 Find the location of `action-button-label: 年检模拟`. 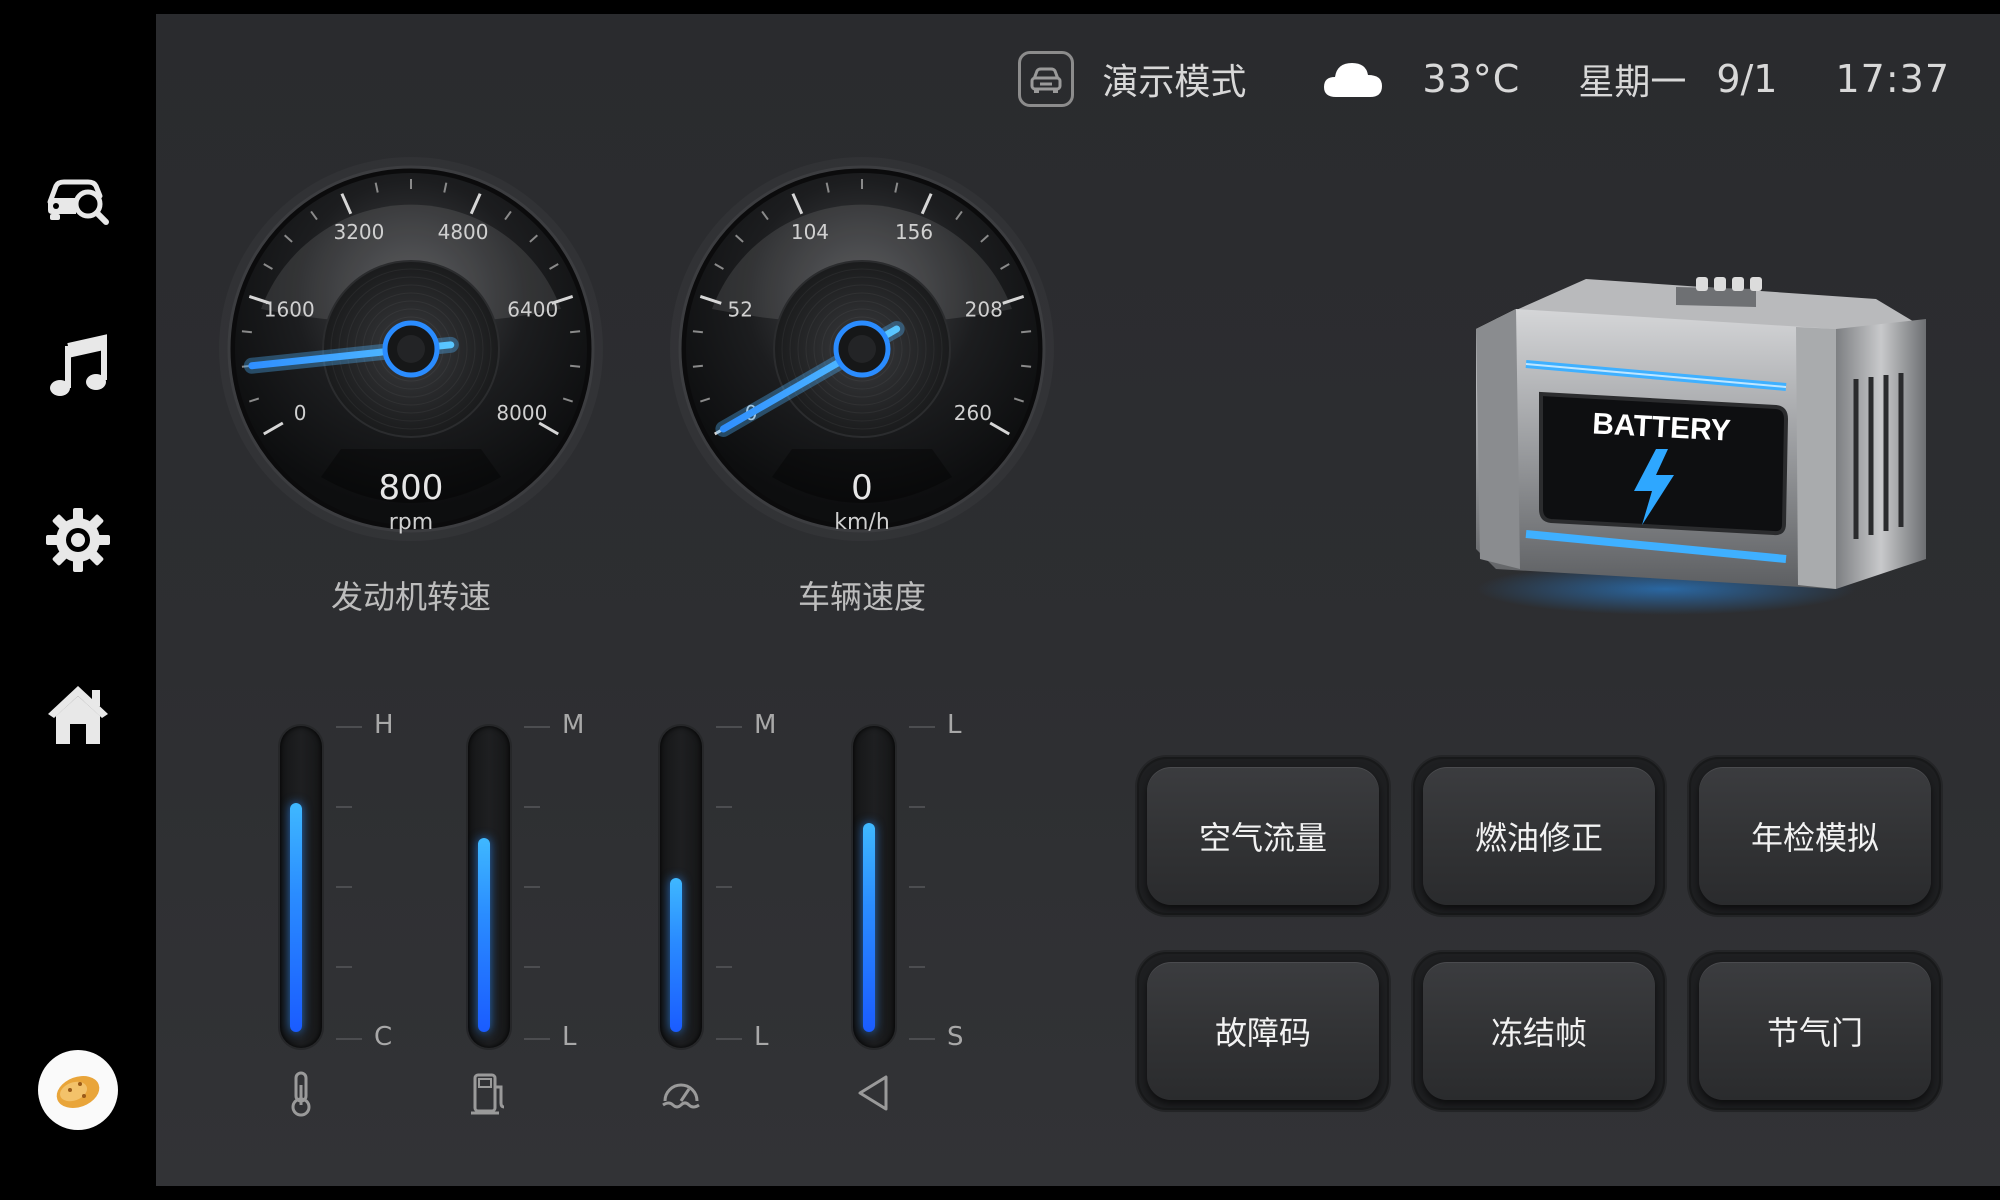

action-button-label: 年检模拟 is located at coordinates (1815, 836).